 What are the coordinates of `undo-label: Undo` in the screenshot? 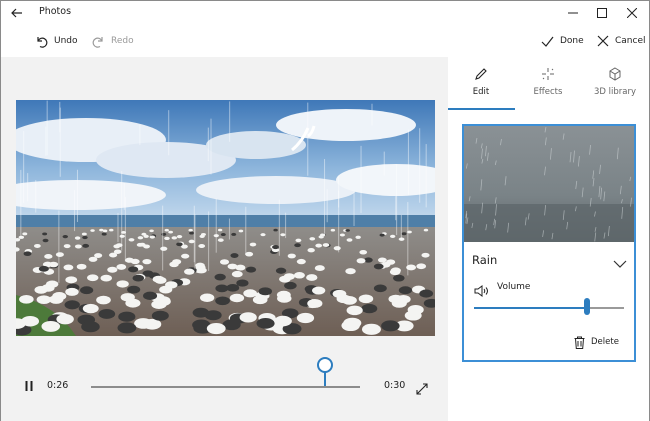 It's located at (66, 41).